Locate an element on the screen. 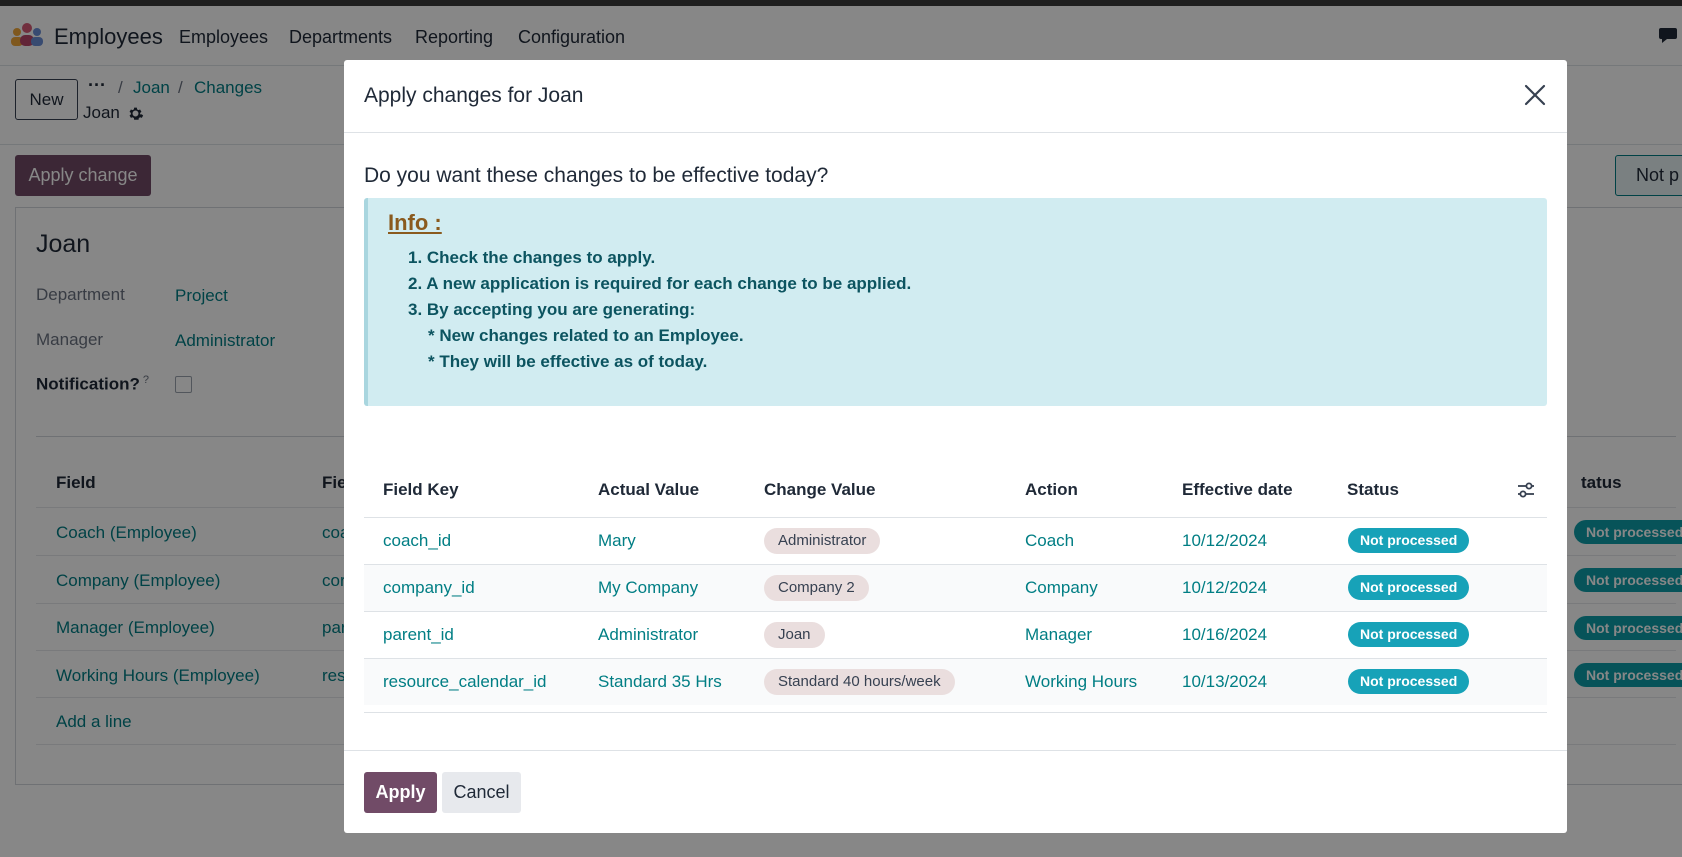 This screenshot has width=1682, height=857. cell-field-key: resource_calendar_id is located at coordinates (465, 682).